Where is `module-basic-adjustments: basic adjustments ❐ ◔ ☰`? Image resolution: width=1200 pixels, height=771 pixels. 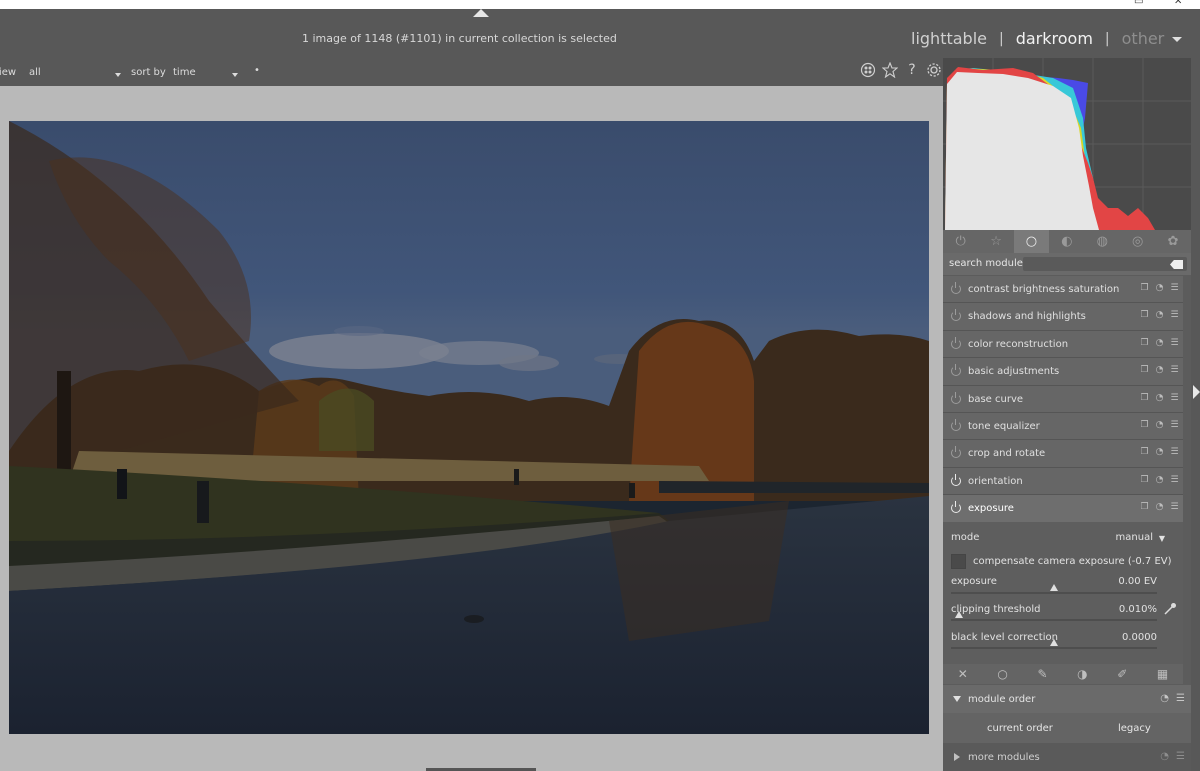
module-basic-adjustments: basic adjustments ❐ ◔ ☰ is located at coordinates (1063, 372).